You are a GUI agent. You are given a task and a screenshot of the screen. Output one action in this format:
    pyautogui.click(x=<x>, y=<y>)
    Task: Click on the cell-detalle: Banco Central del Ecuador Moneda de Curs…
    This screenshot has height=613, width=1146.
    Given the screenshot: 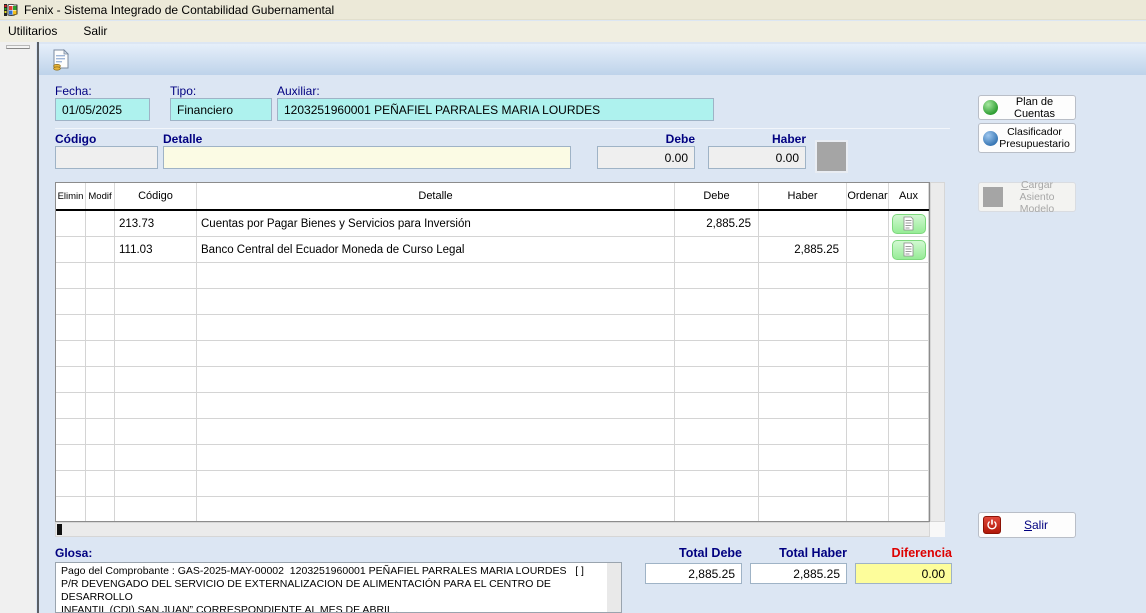 What is the action you would take?
    pyautogui.click(x=436, y=249)
    